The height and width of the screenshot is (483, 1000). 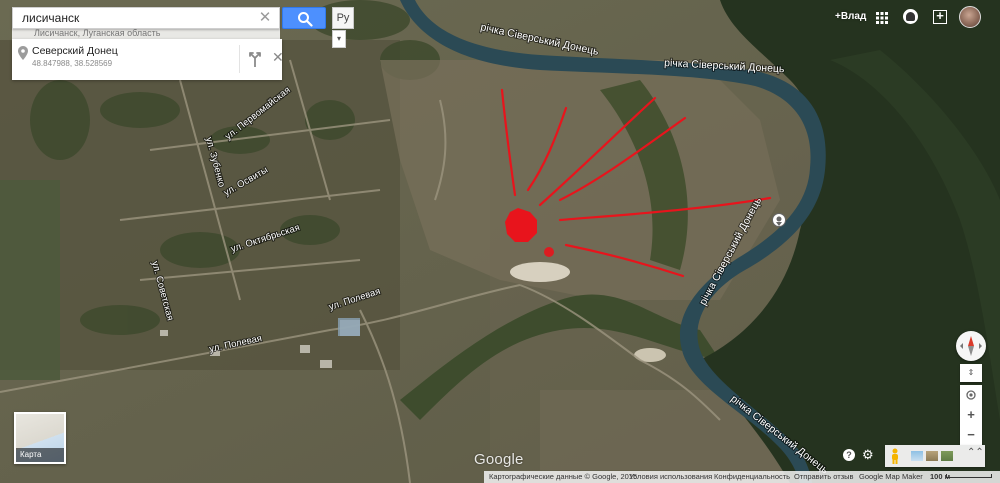 What do you see at coordinates (239, 59) in the screenshot?
I see `divider` at bounding box center [239, 59].